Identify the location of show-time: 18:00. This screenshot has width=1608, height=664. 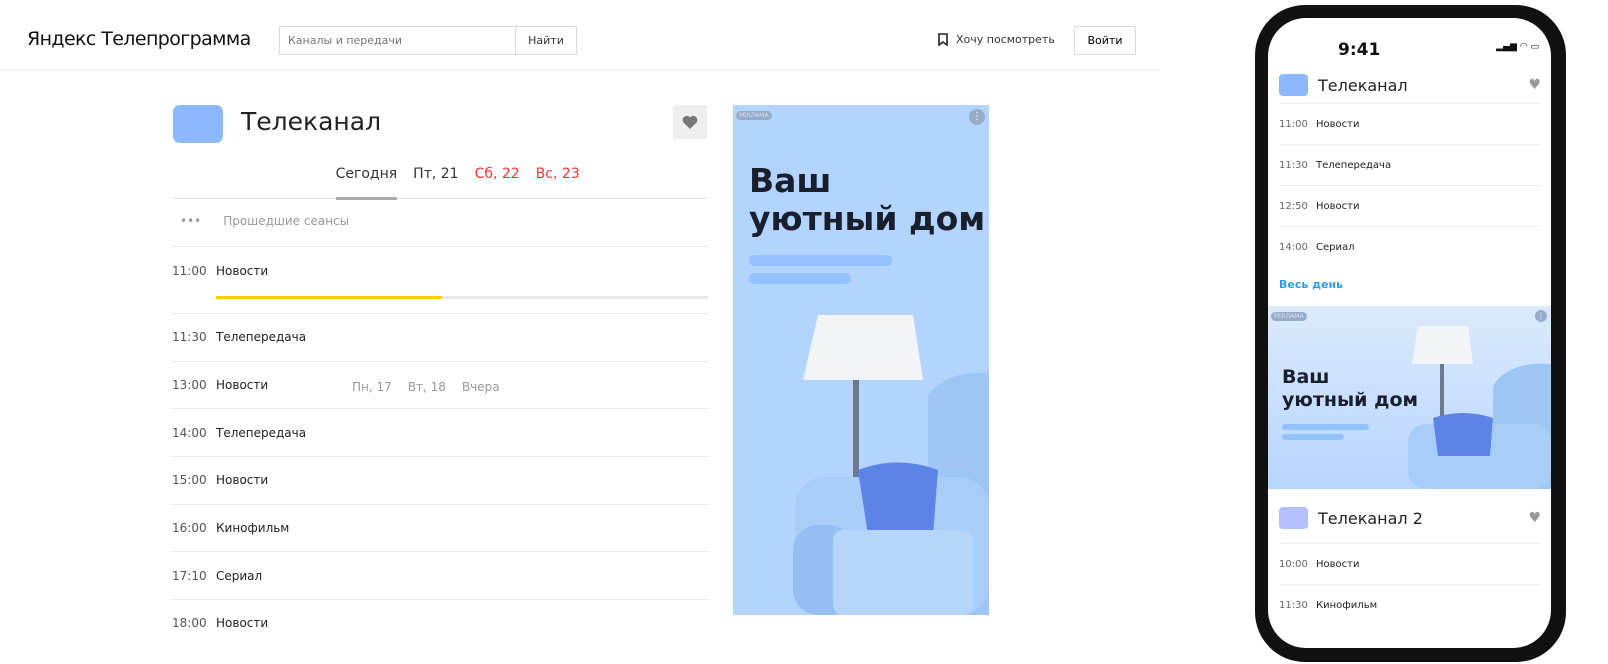
(189, 623).